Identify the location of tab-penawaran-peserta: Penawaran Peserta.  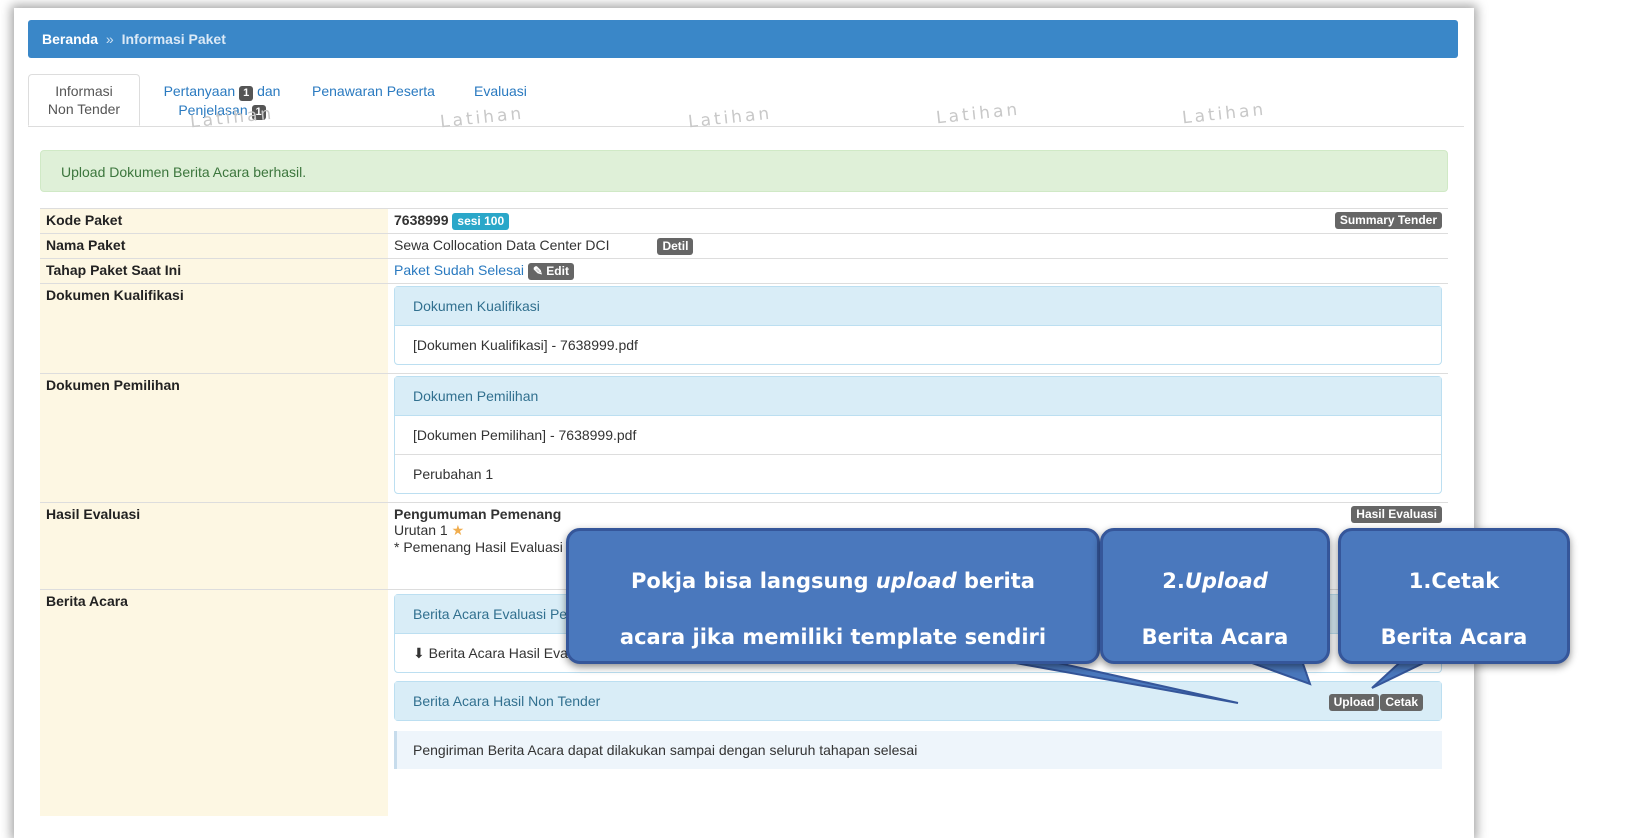
(373, 91).